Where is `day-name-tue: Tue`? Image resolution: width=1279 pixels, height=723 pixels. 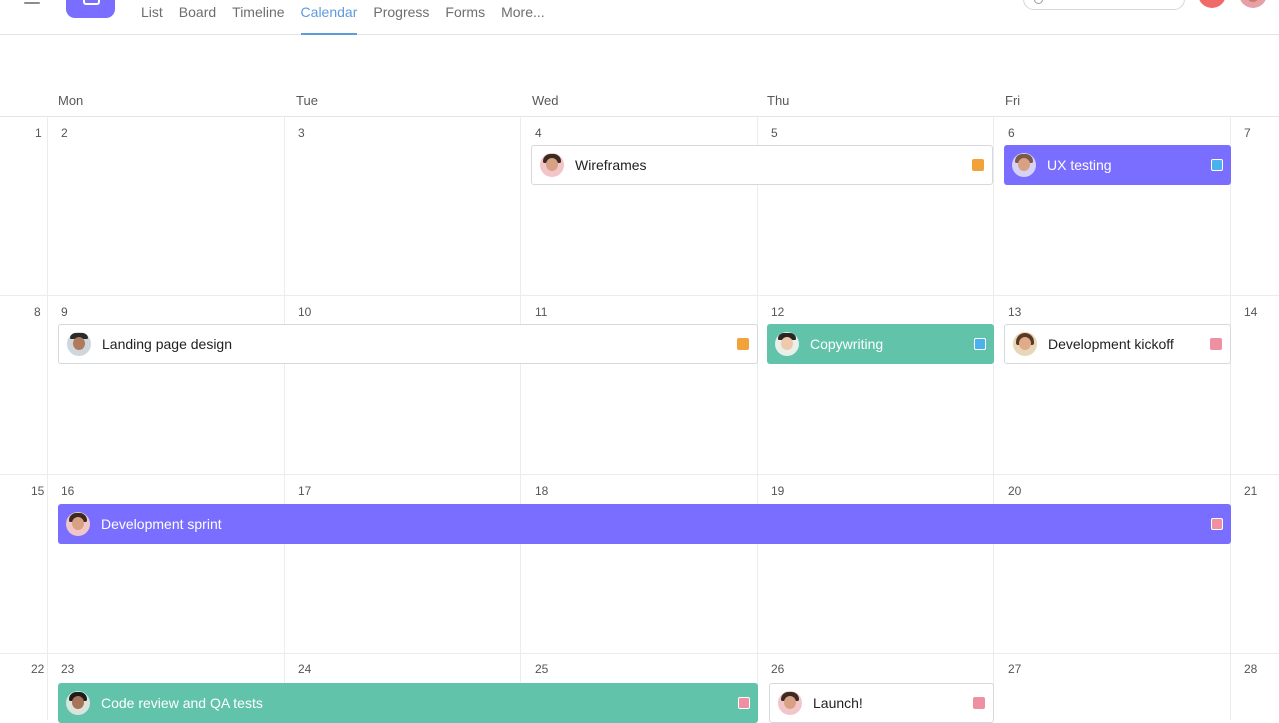
day-name-tue: Tue is located at coordinates (307, 100).